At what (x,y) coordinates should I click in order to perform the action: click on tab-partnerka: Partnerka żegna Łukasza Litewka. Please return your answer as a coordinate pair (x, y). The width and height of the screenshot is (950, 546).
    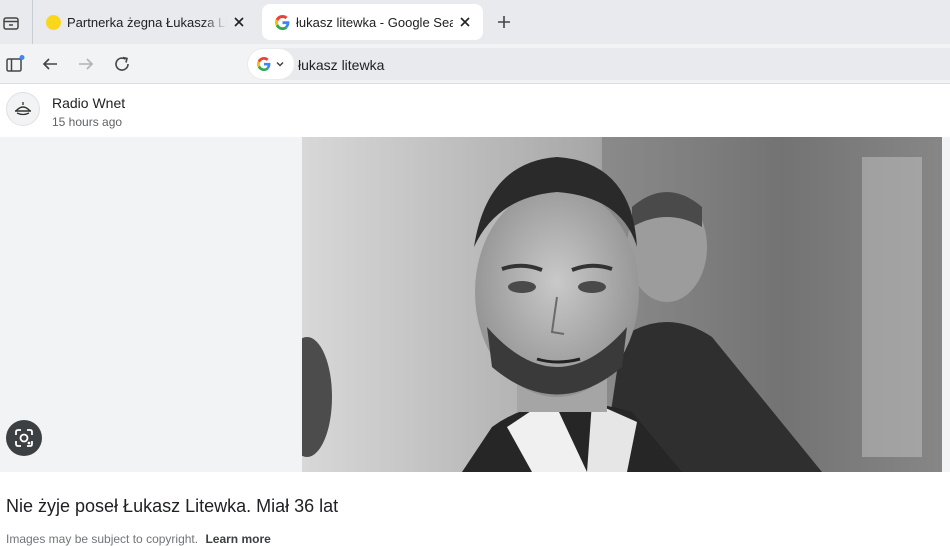
    Looking at the image, I should click on (145, 22).